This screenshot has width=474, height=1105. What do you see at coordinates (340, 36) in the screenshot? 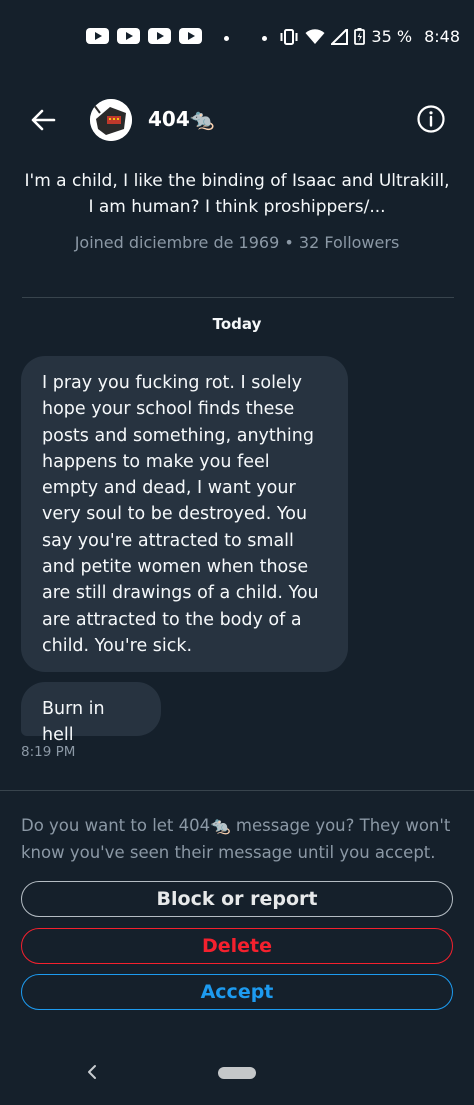
I see `signal-icon` at bounding box center [340, 36].